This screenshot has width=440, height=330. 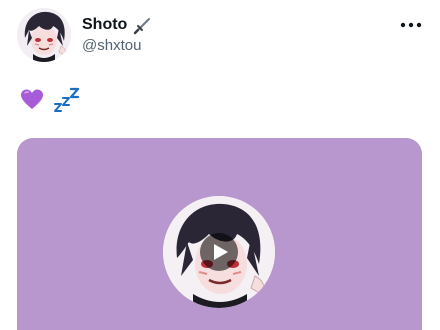 I want to click on post-text, so click(x=50, y=100).